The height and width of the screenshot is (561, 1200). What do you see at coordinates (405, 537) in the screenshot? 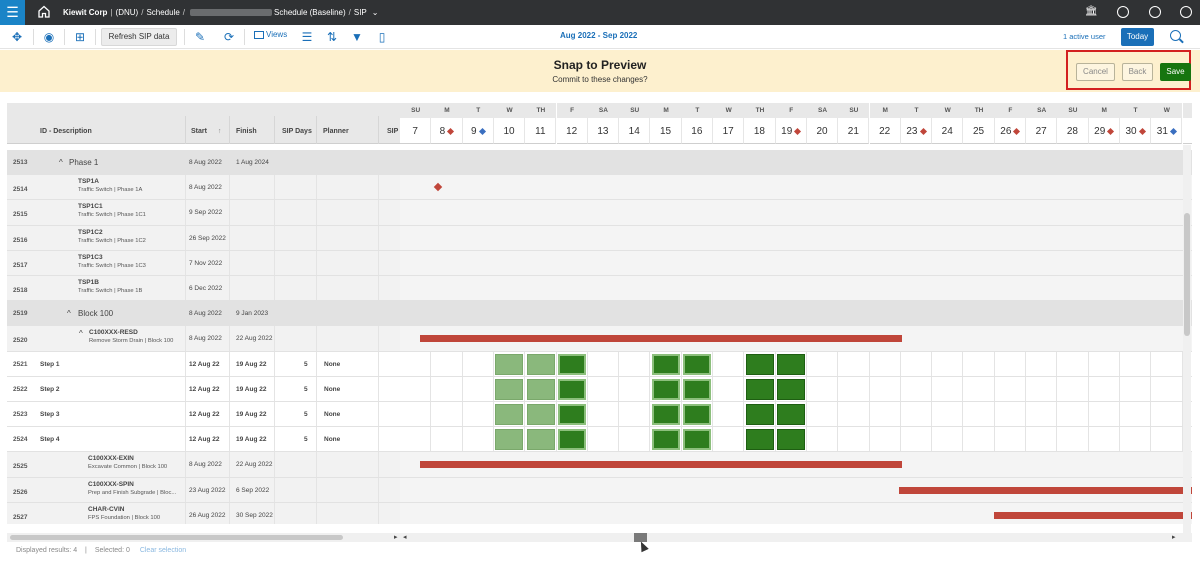
I see `scroll-left-arrow-icon: ◂` at bounding box center [405, 537].